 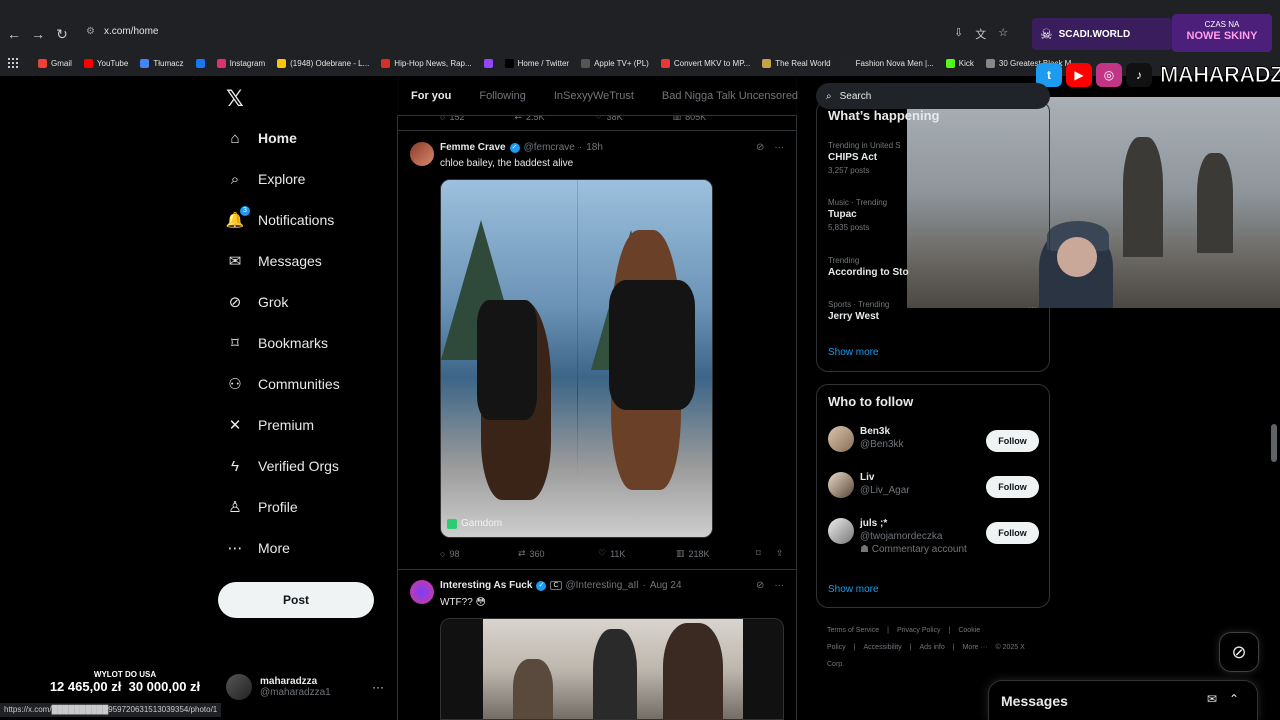 What do you see at coordinates (1274, 443) in the screenshot?
I see `scrollbar-thumb` at bounding box center [1274, 443].